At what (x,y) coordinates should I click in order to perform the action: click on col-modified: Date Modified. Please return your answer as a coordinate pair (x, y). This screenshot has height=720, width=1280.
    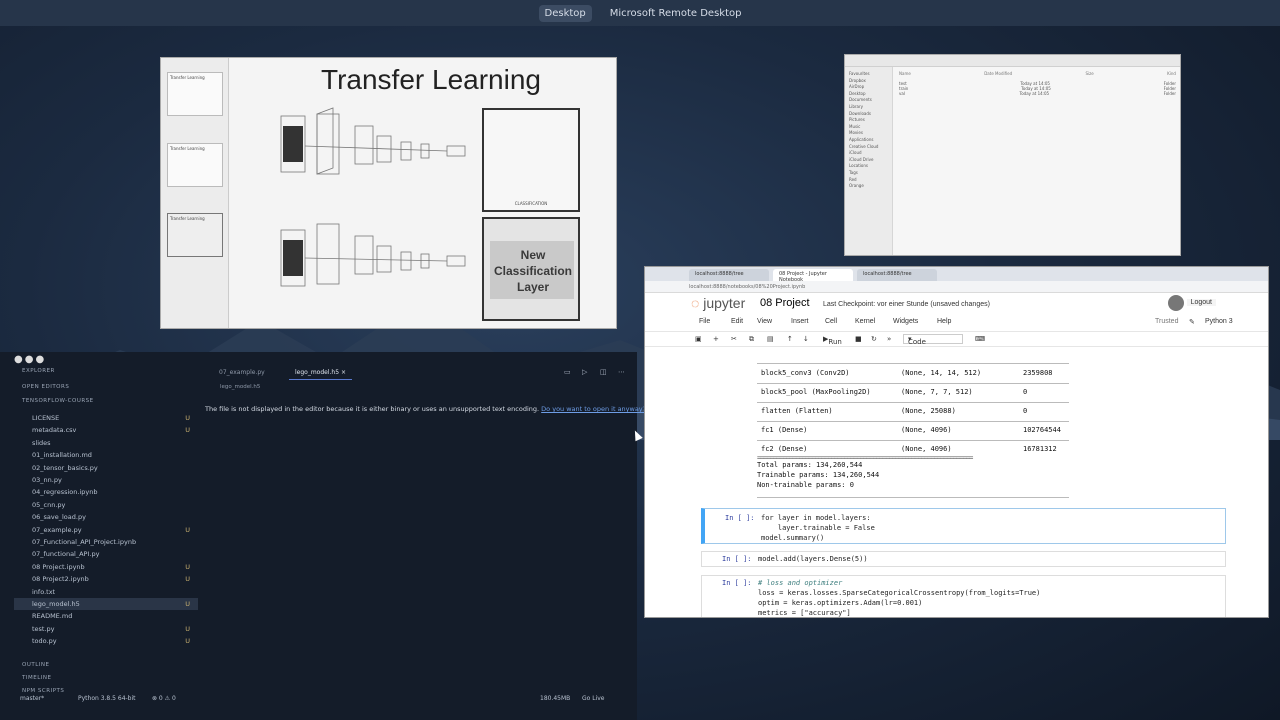
    Looking at the image, I should click on (998, 73).